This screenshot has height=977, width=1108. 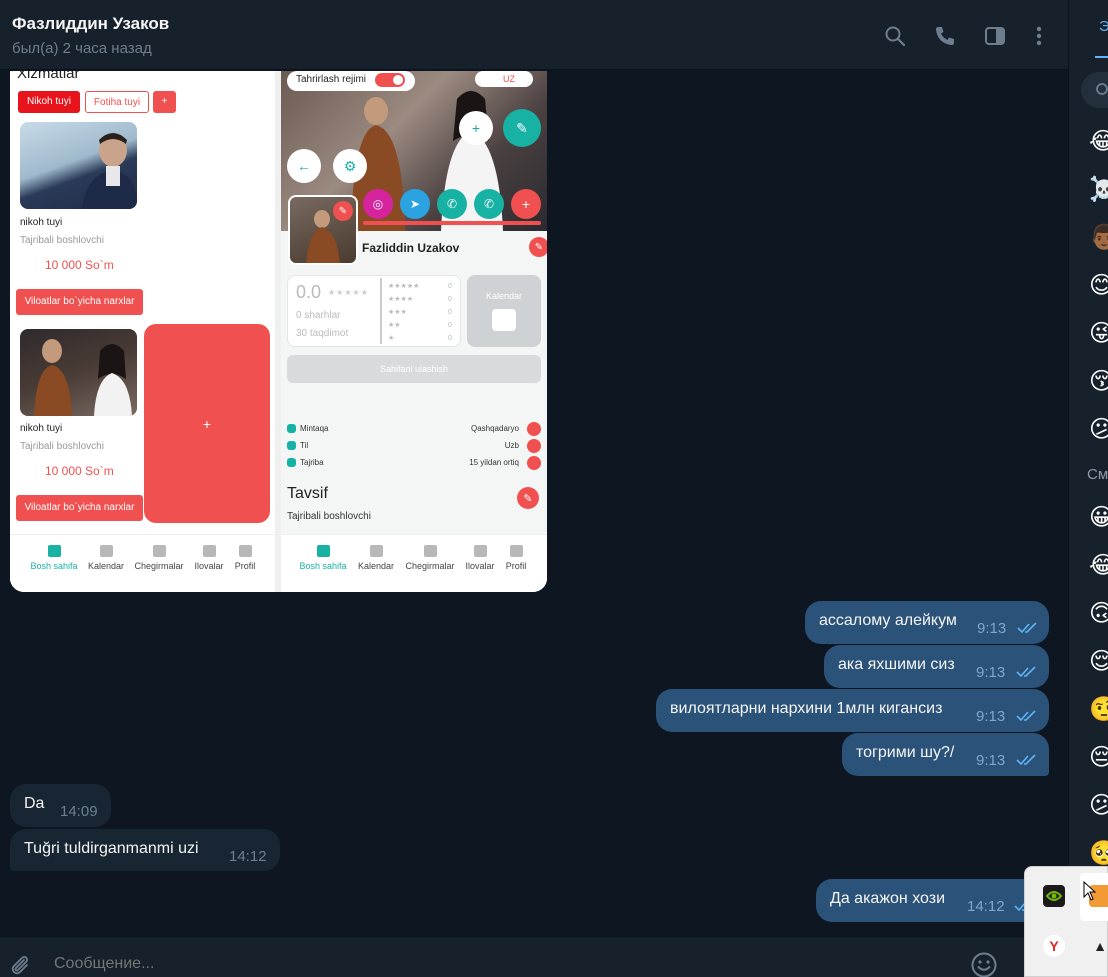 I want to click on yandex-browser-icon: Y, so click(x=1054, y=946).